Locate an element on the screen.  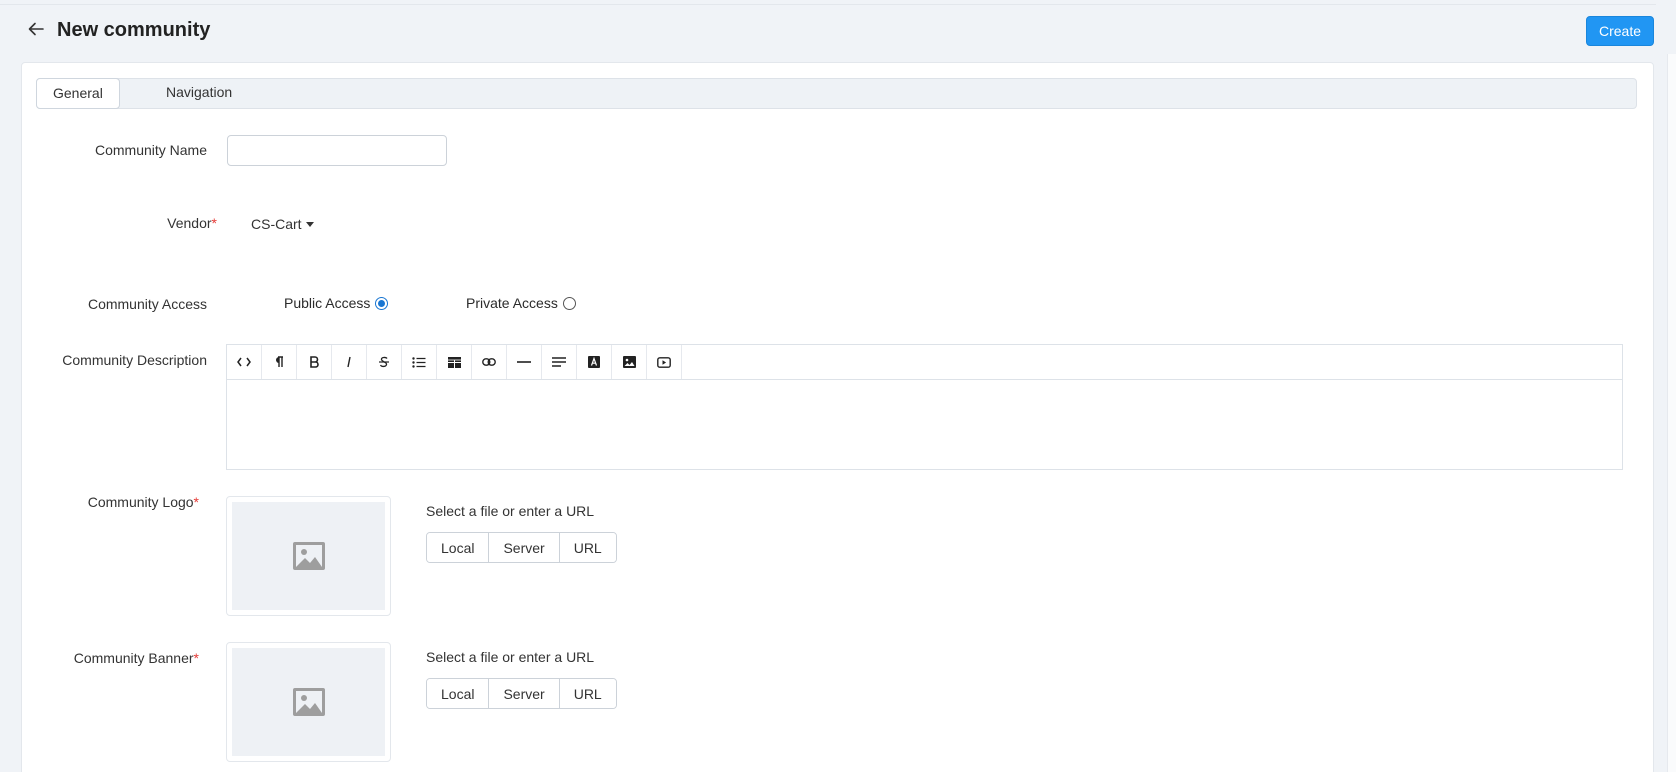
logo-url-button: URL is located at coordinates (587, 547).